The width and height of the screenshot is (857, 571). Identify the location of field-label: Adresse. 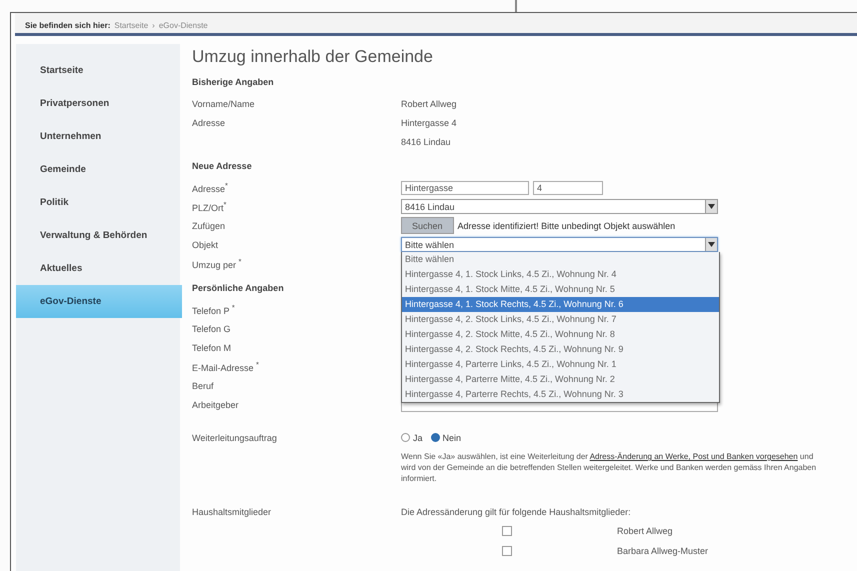
(209, 123).